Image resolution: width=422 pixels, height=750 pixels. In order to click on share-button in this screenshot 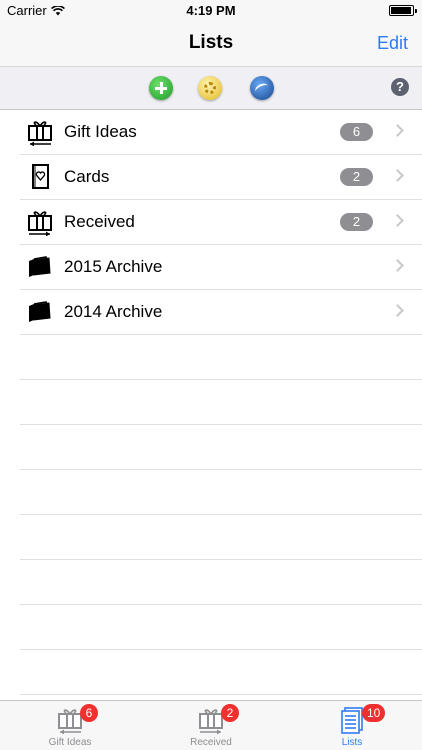, I will do `click(262, 88)`.